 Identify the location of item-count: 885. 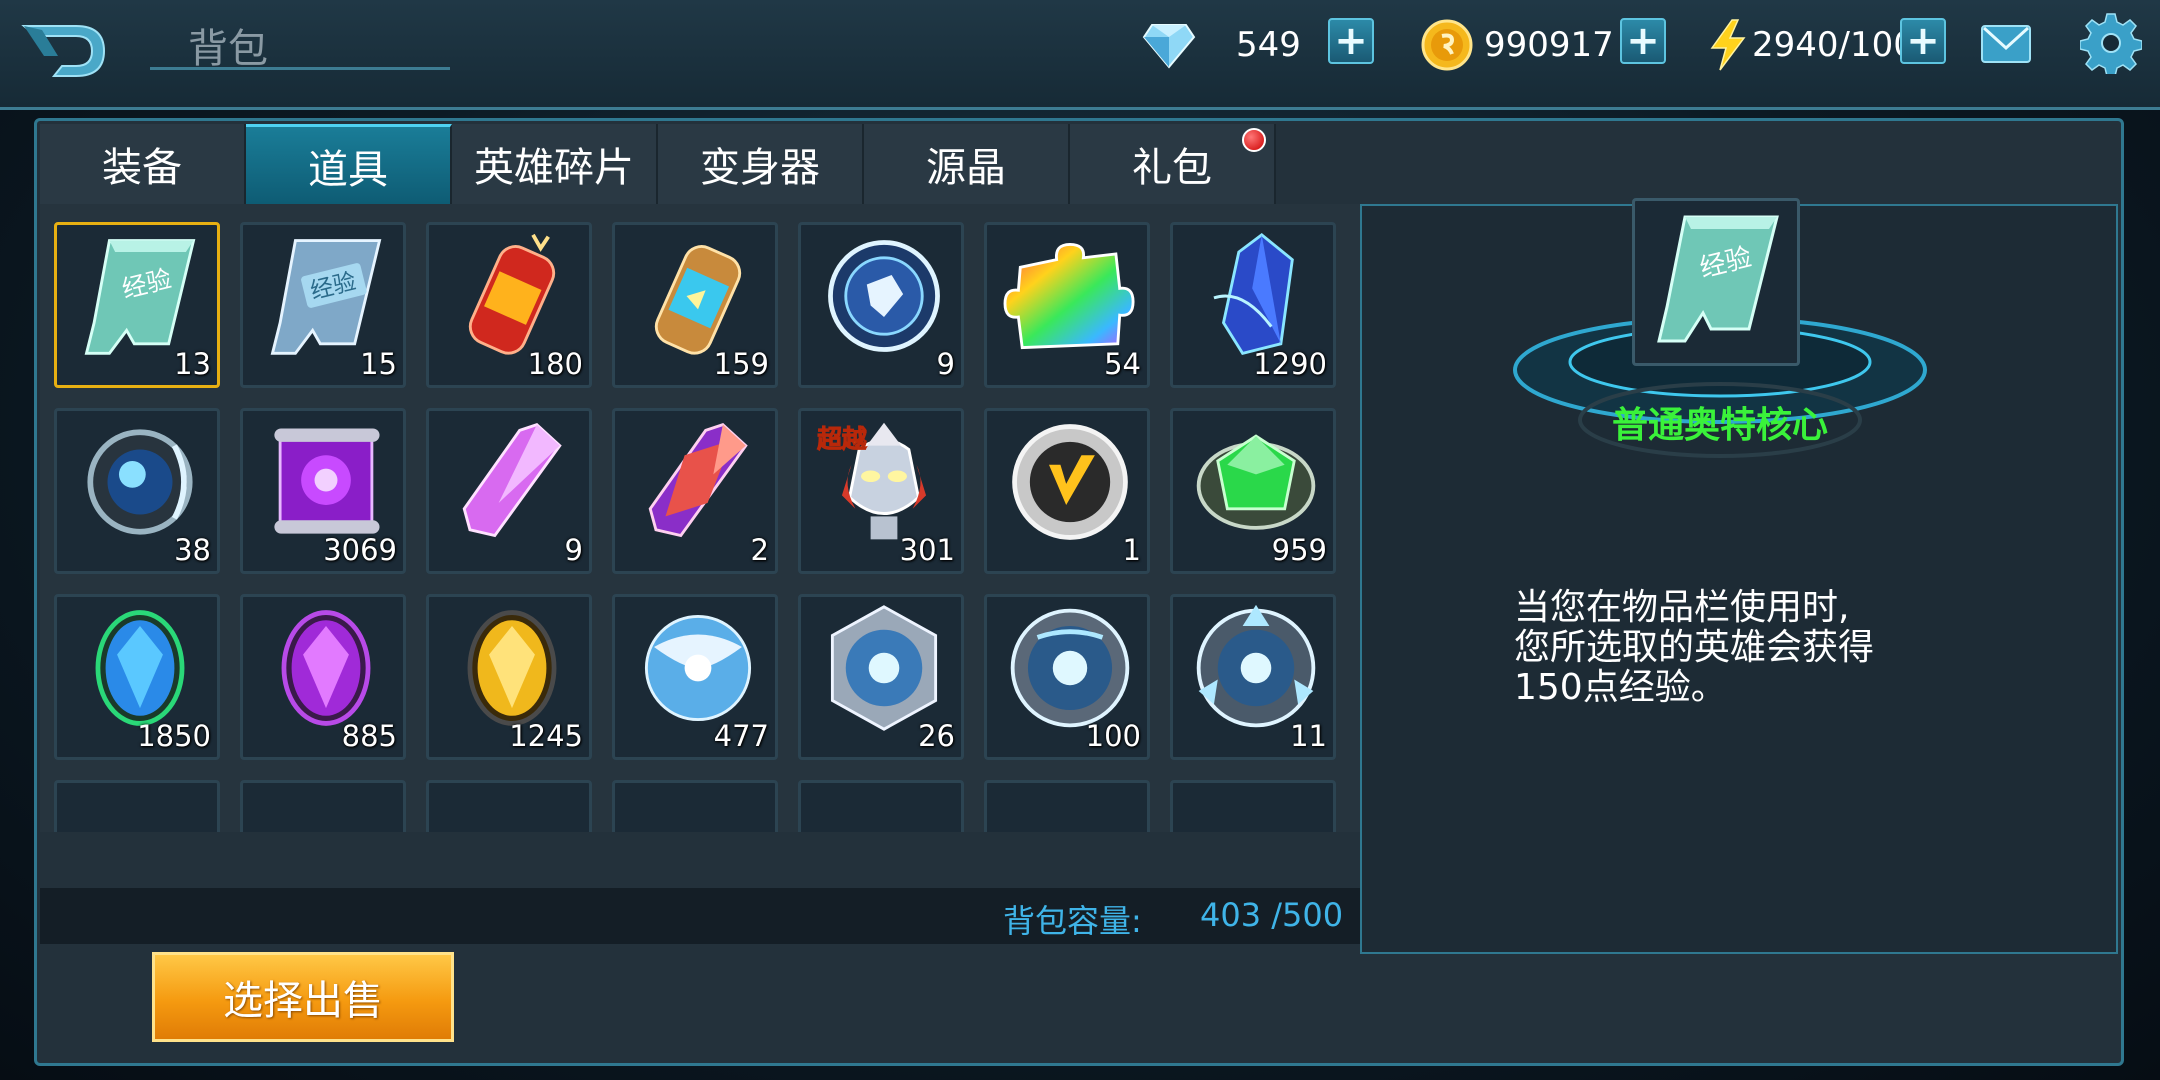
(369, 736).